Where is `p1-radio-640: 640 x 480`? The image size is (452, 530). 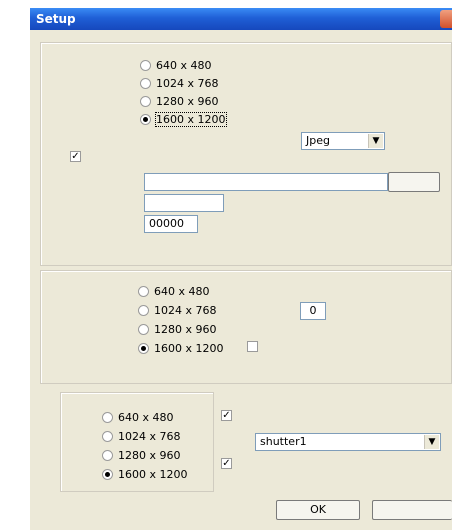
p1-radio-640: 640 x 480 is located at coordinates (176, 65).